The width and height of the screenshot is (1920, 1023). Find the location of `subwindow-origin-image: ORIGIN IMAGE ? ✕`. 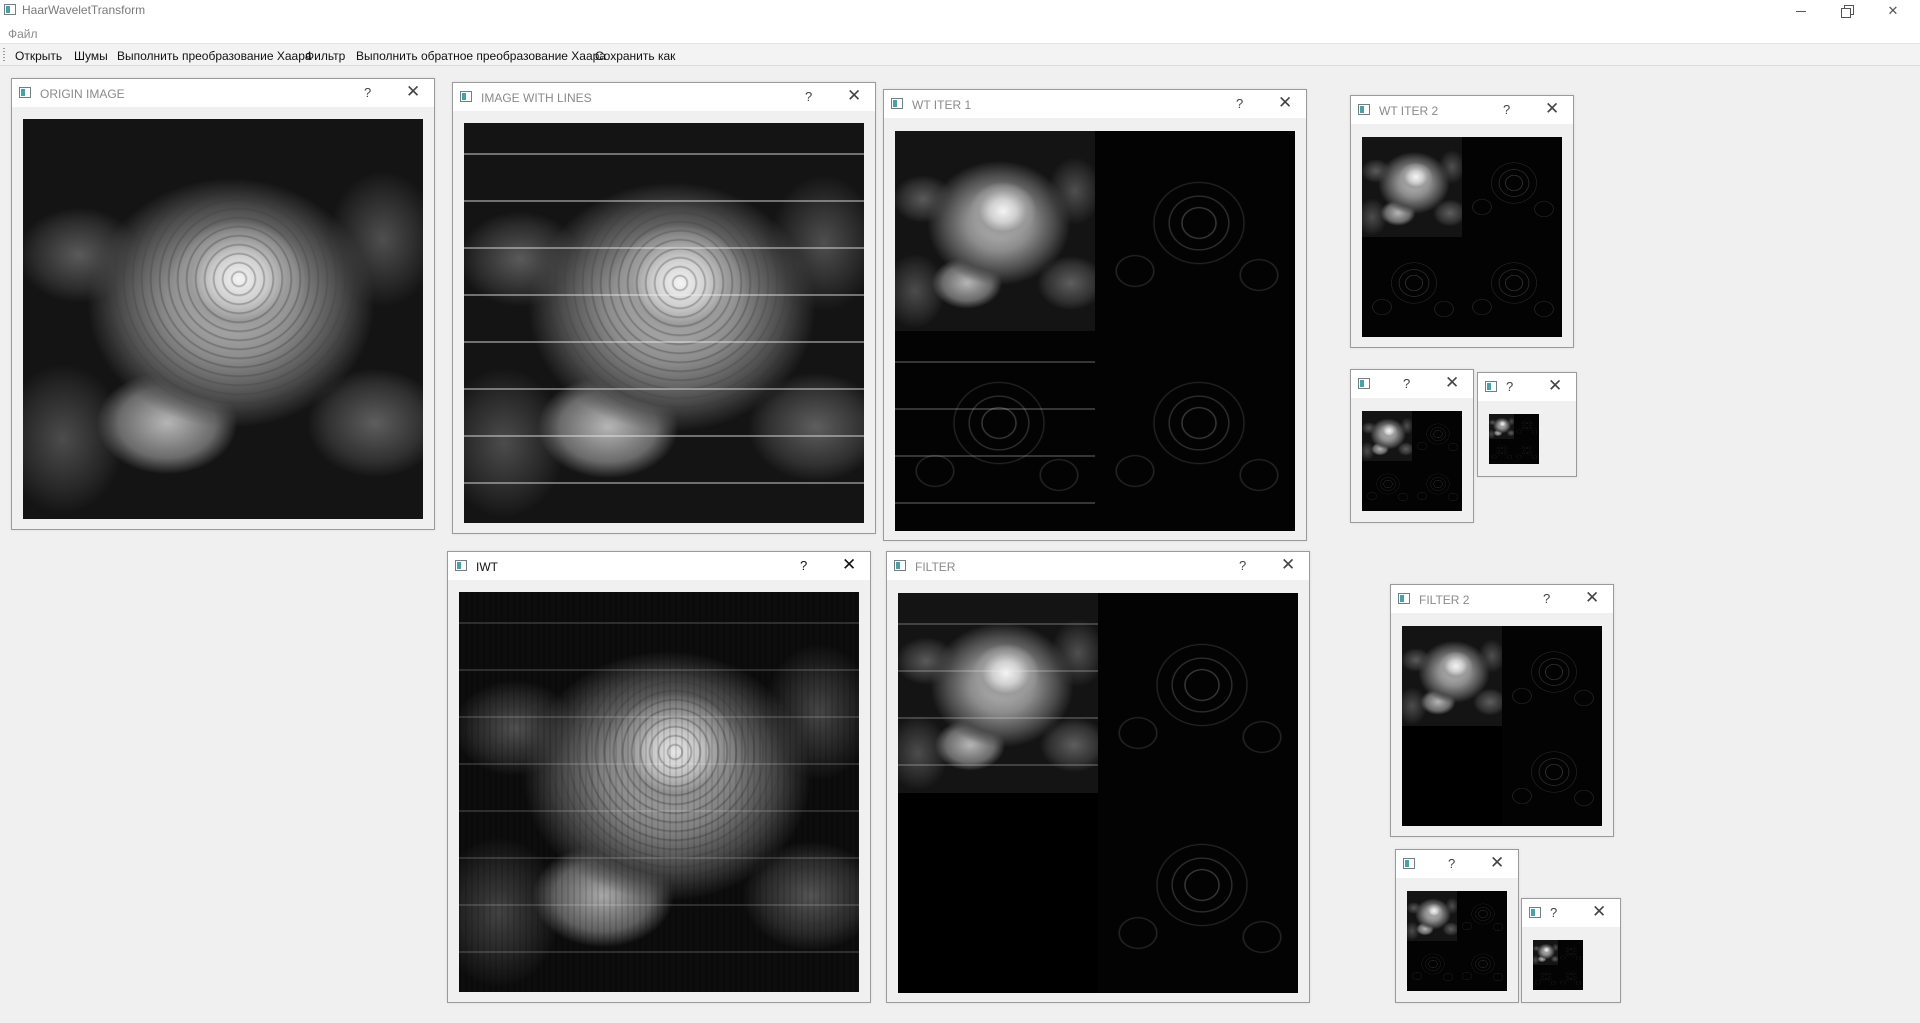

subwindow-origin-image: ORIGIN IMAGE ? ✕ is located at coordinates (223, 304).